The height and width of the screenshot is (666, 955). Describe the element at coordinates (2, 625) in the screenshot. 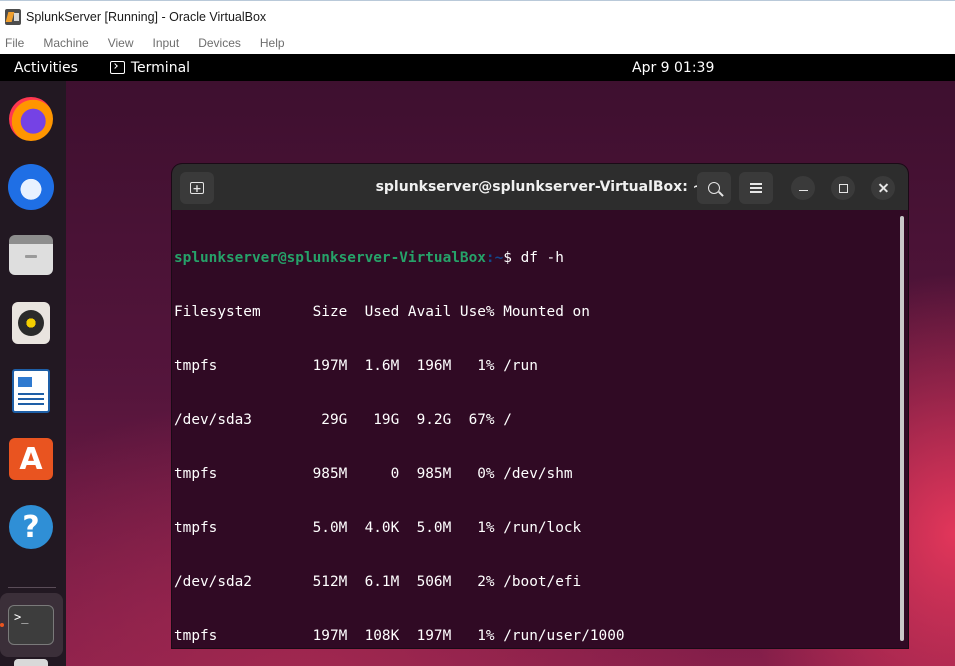

I see `running-indicator` at that location.